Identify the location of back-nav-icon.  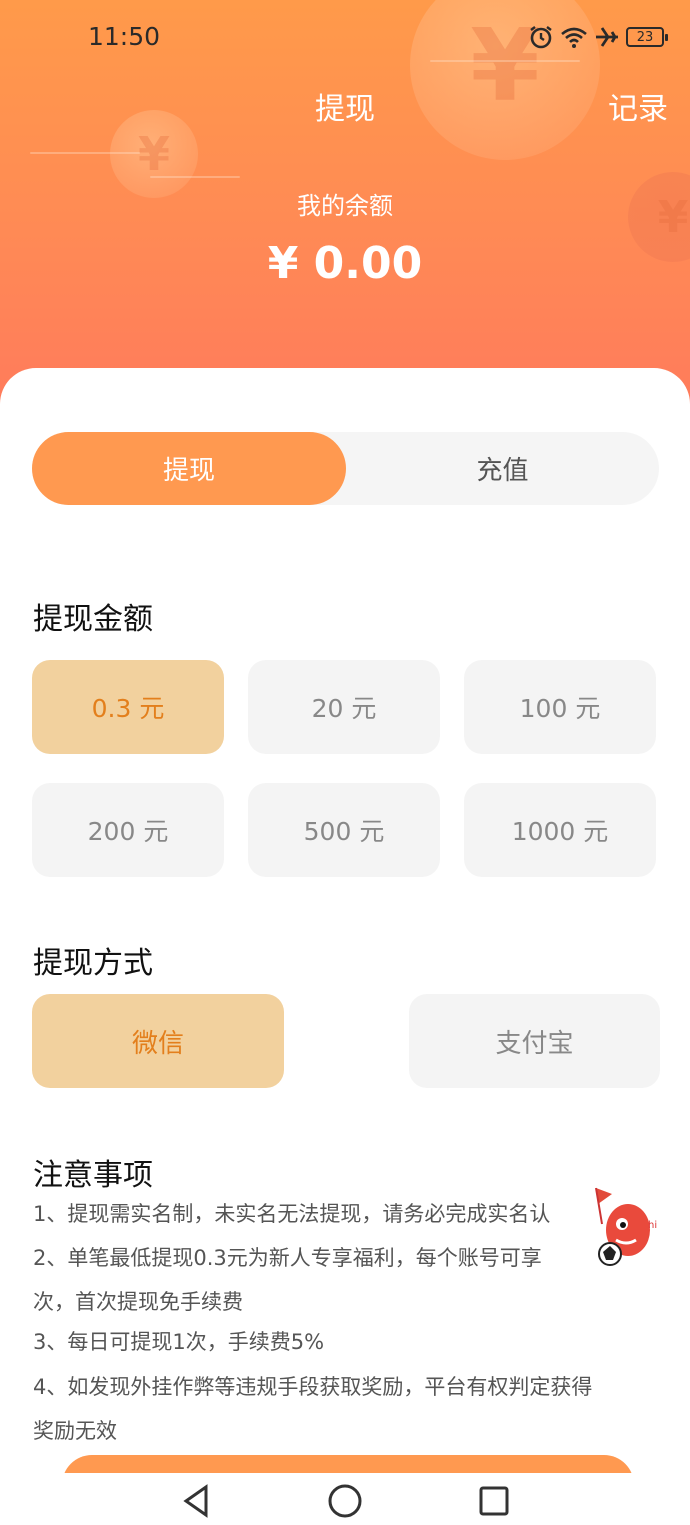
(196, 1501).